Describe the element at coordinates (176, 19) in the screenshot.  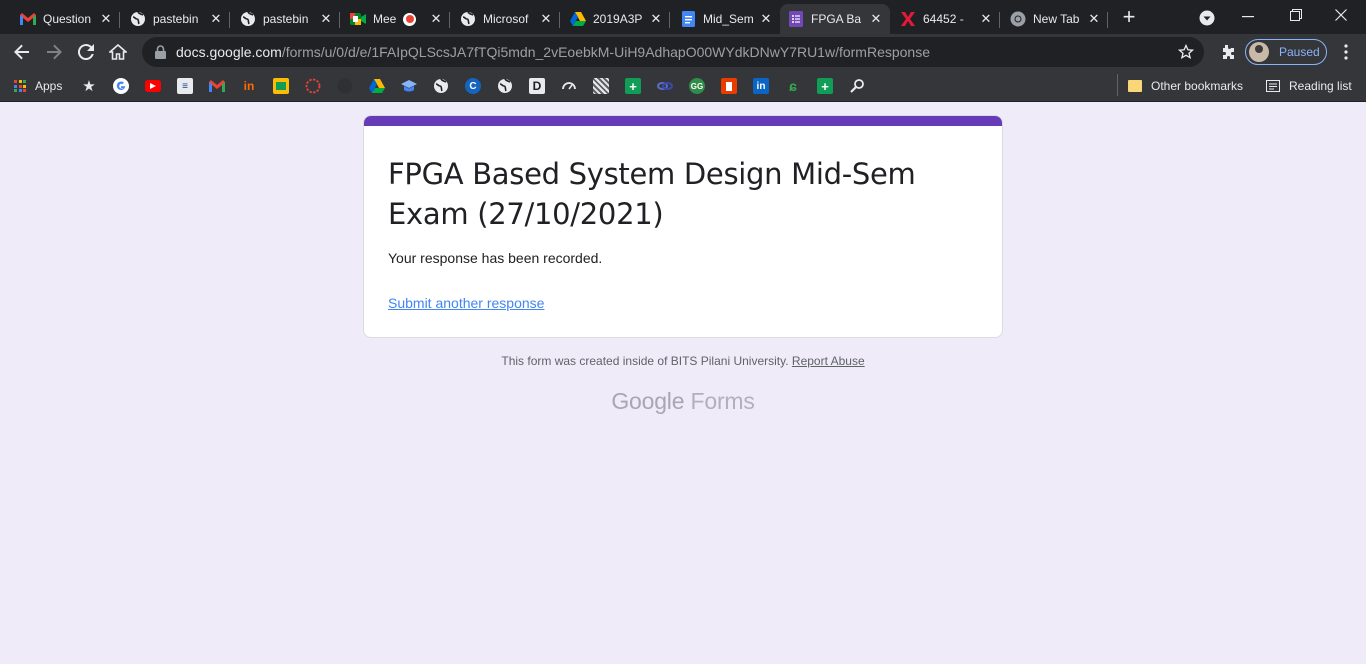
I see `tab-pastebin-1: pastebin ✕` at that location.